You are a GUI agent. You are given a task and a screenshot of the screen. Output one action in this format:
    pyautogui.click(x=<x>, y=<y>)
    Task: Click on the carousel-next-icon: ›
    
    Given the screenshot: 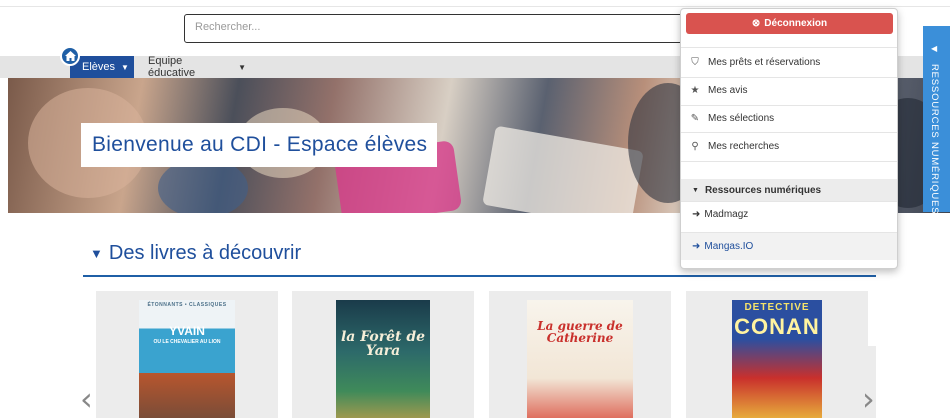 What is the action you would take?
    pyautogui.click(x=868, y=399)
    